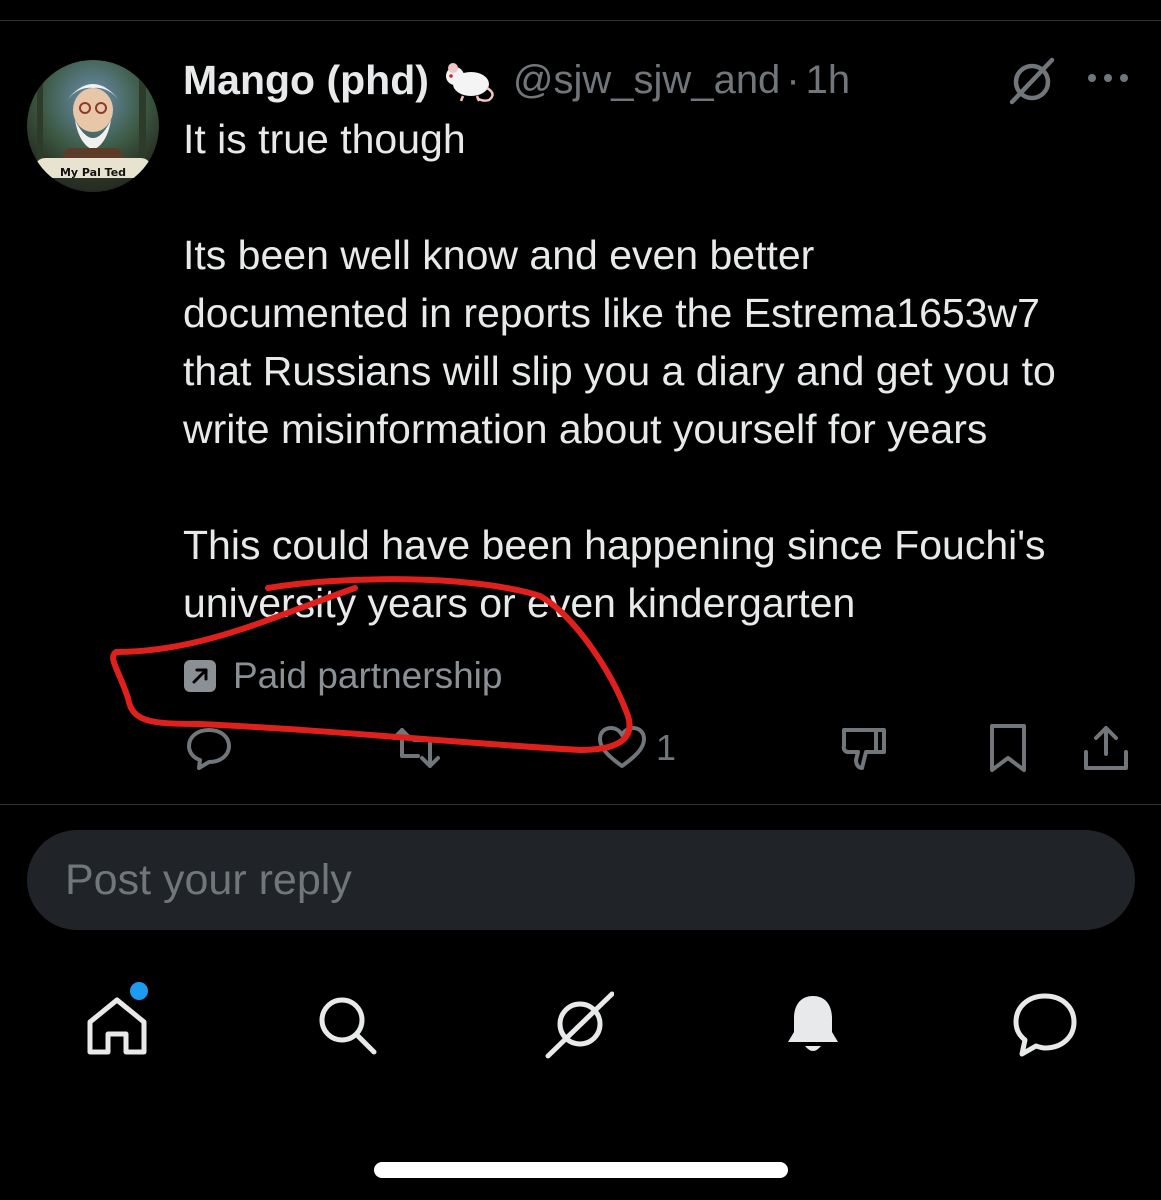 This screenshot has width=1161, height=1200. What do you see at coordinates (580, 804) in the screenshot?
I see `post-divider` at bounding box center [580, 804].